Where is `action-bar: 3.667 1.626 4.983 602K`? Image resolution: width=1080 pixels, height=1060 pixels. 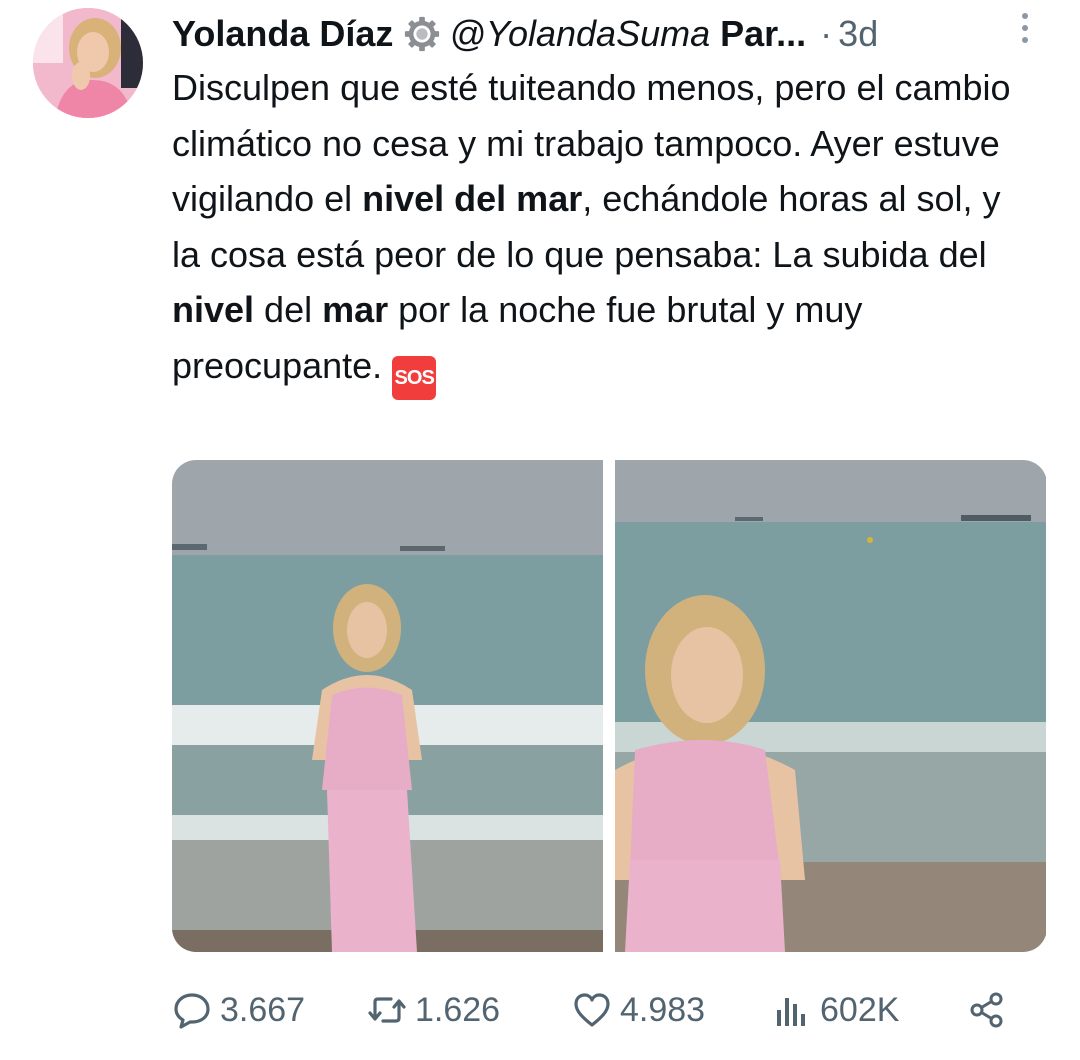 action-bar: 3.667 1.626 4.983 602K is located at coordinates (602, 1010).